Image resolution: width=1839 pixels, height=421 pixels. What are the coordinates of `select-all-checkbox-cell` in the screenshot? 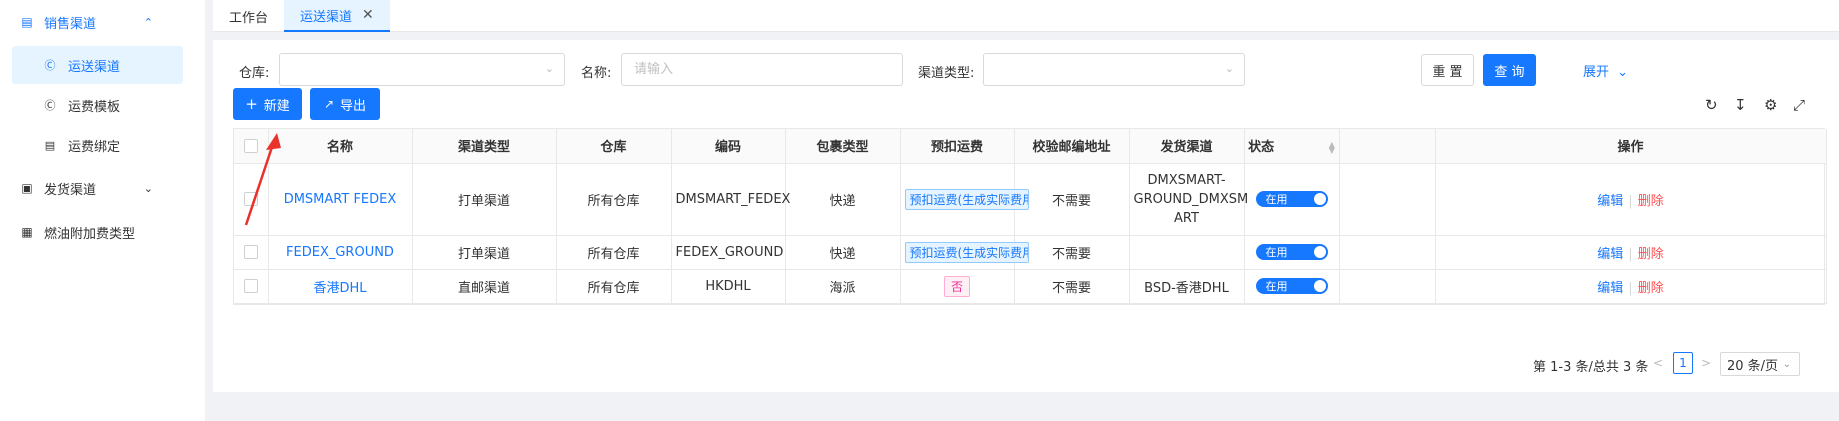 It's located at (251, 146).